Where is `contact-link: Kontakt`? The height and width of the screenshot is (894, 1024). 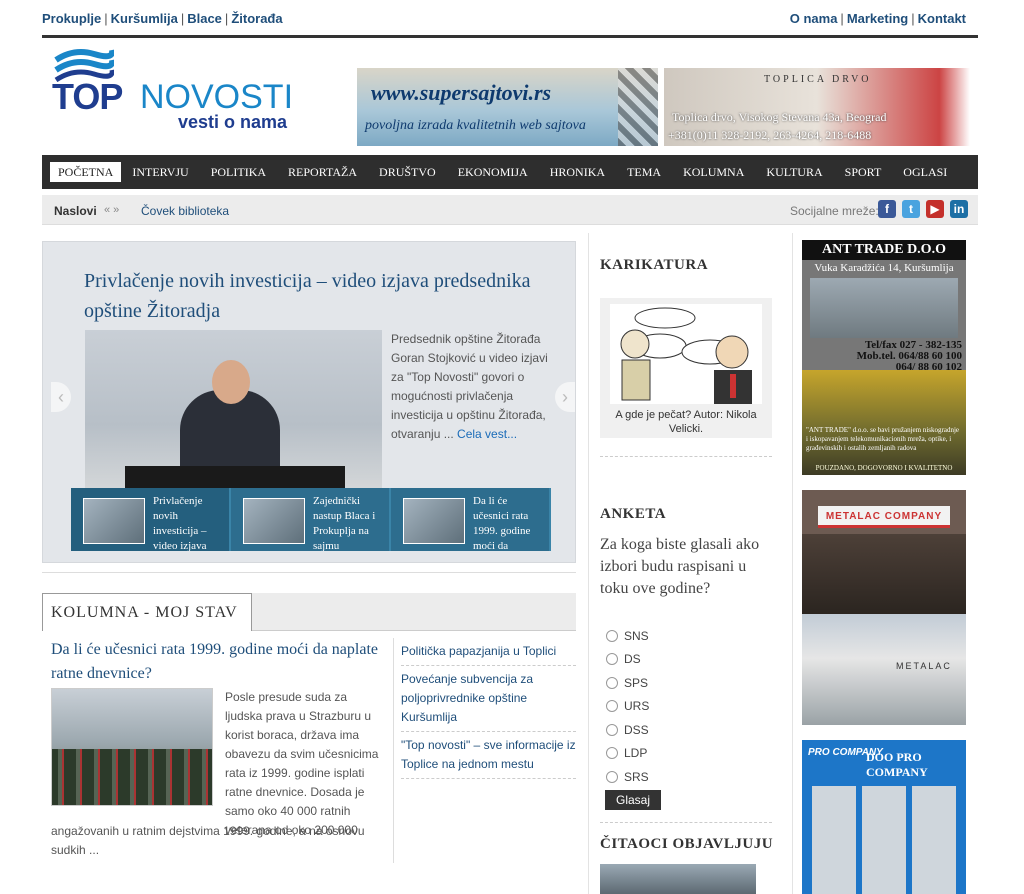 contact-link: Kontakt is located at coordinates (942, 18).